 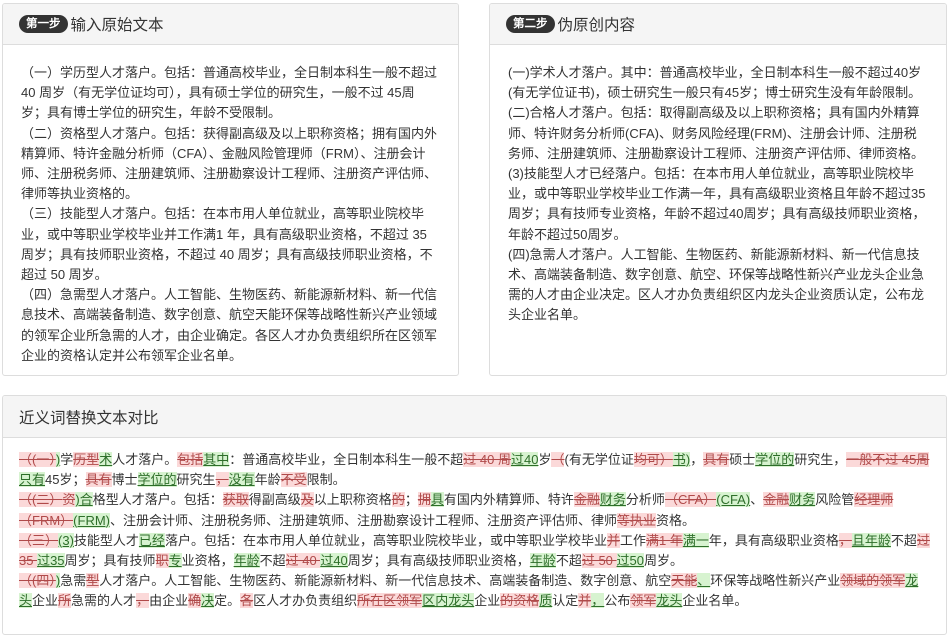 What do you see at coordinates (718, 24) in the screenshot?
I see `rewritten-panel-heading: 第二步 伪原创内容` at bounding box center [718, 24].